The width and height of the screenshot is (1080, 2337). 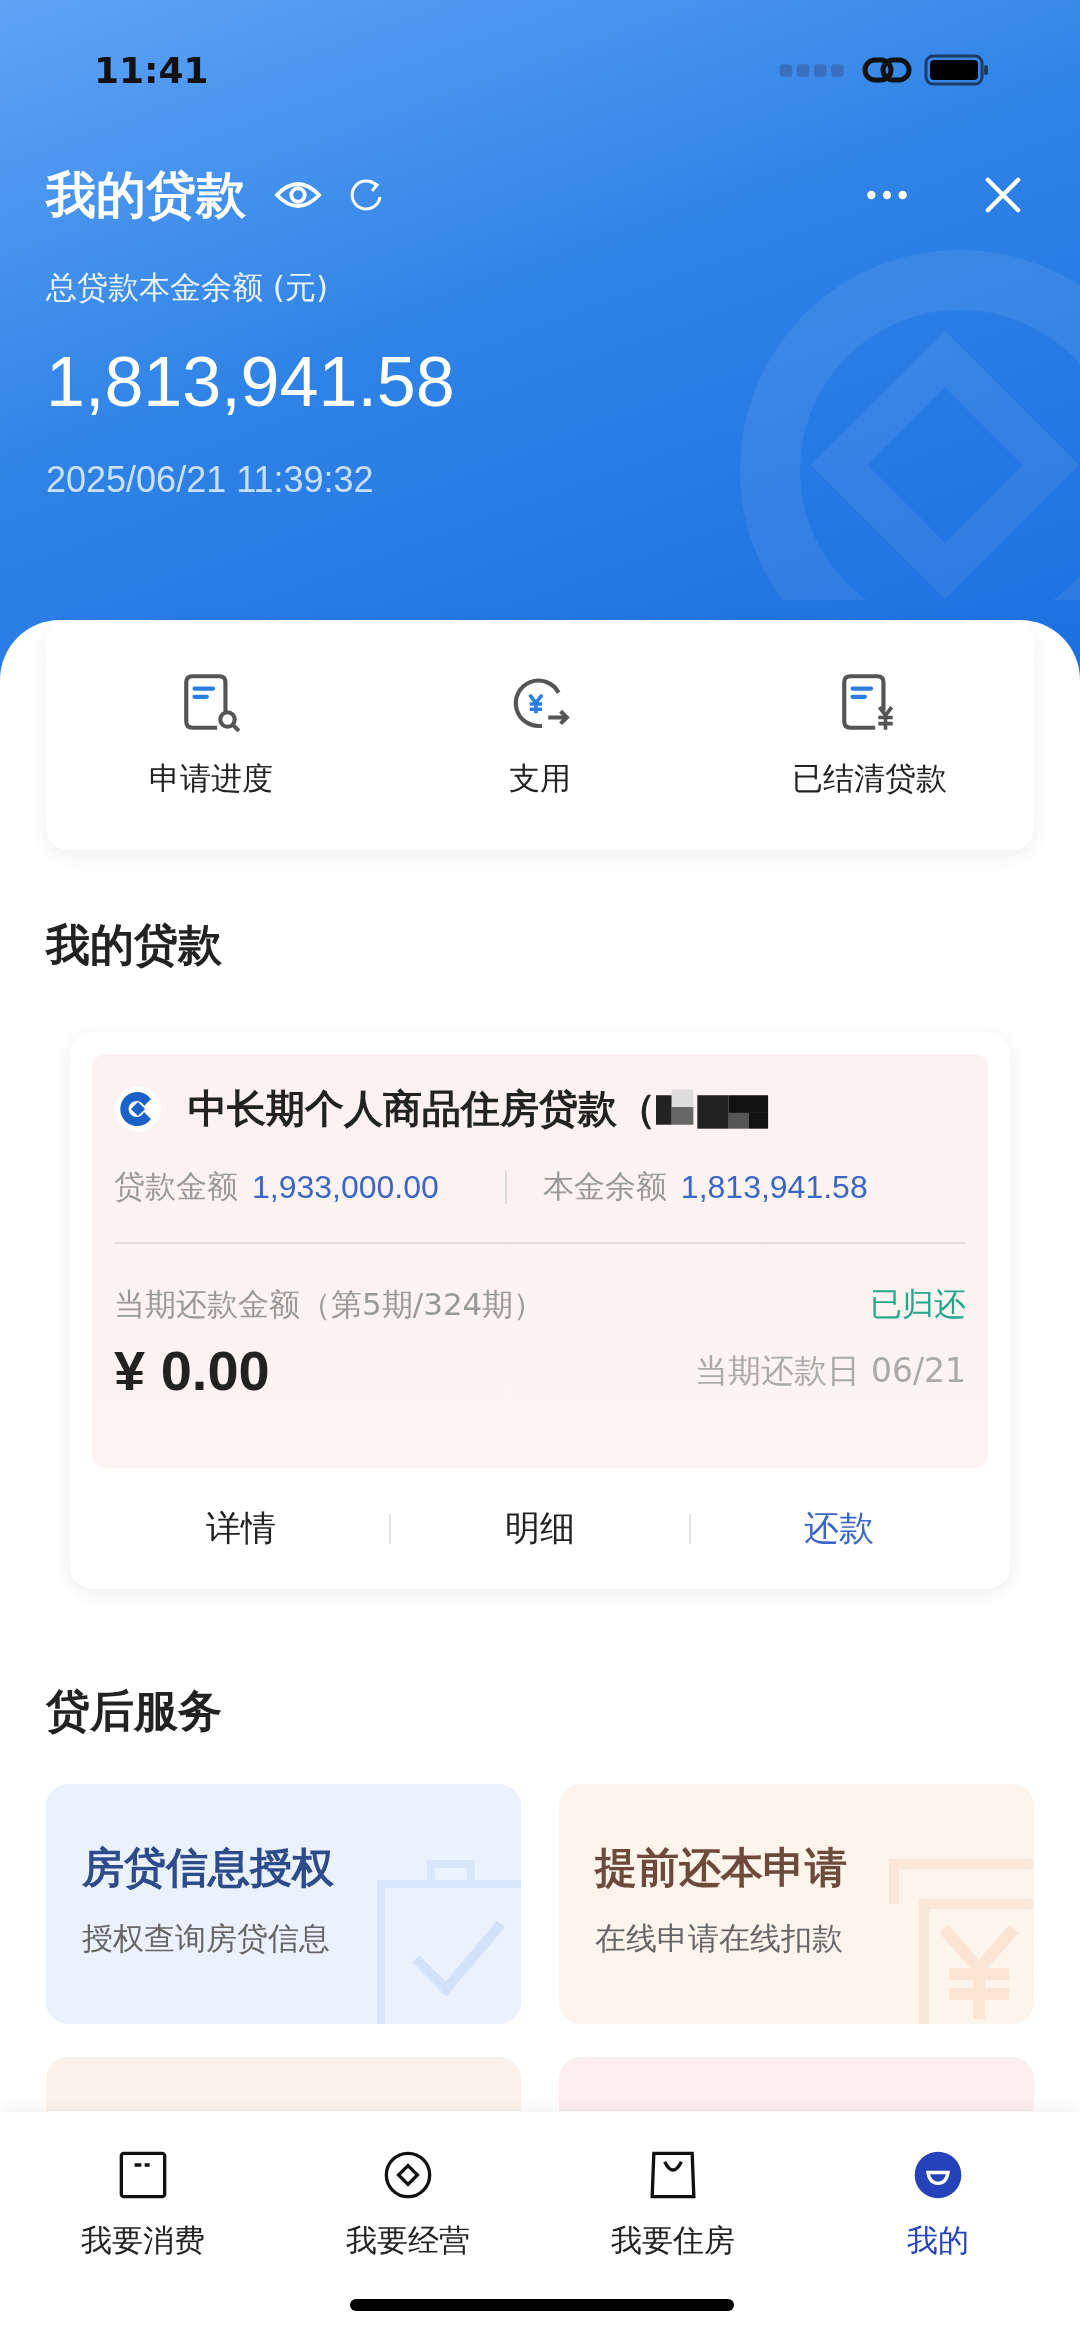 What do you see at coordinates (192, 1371) in the screenshot?
I see `payment-amount: ¥ 0.00` at bounding box center [192, 1371].